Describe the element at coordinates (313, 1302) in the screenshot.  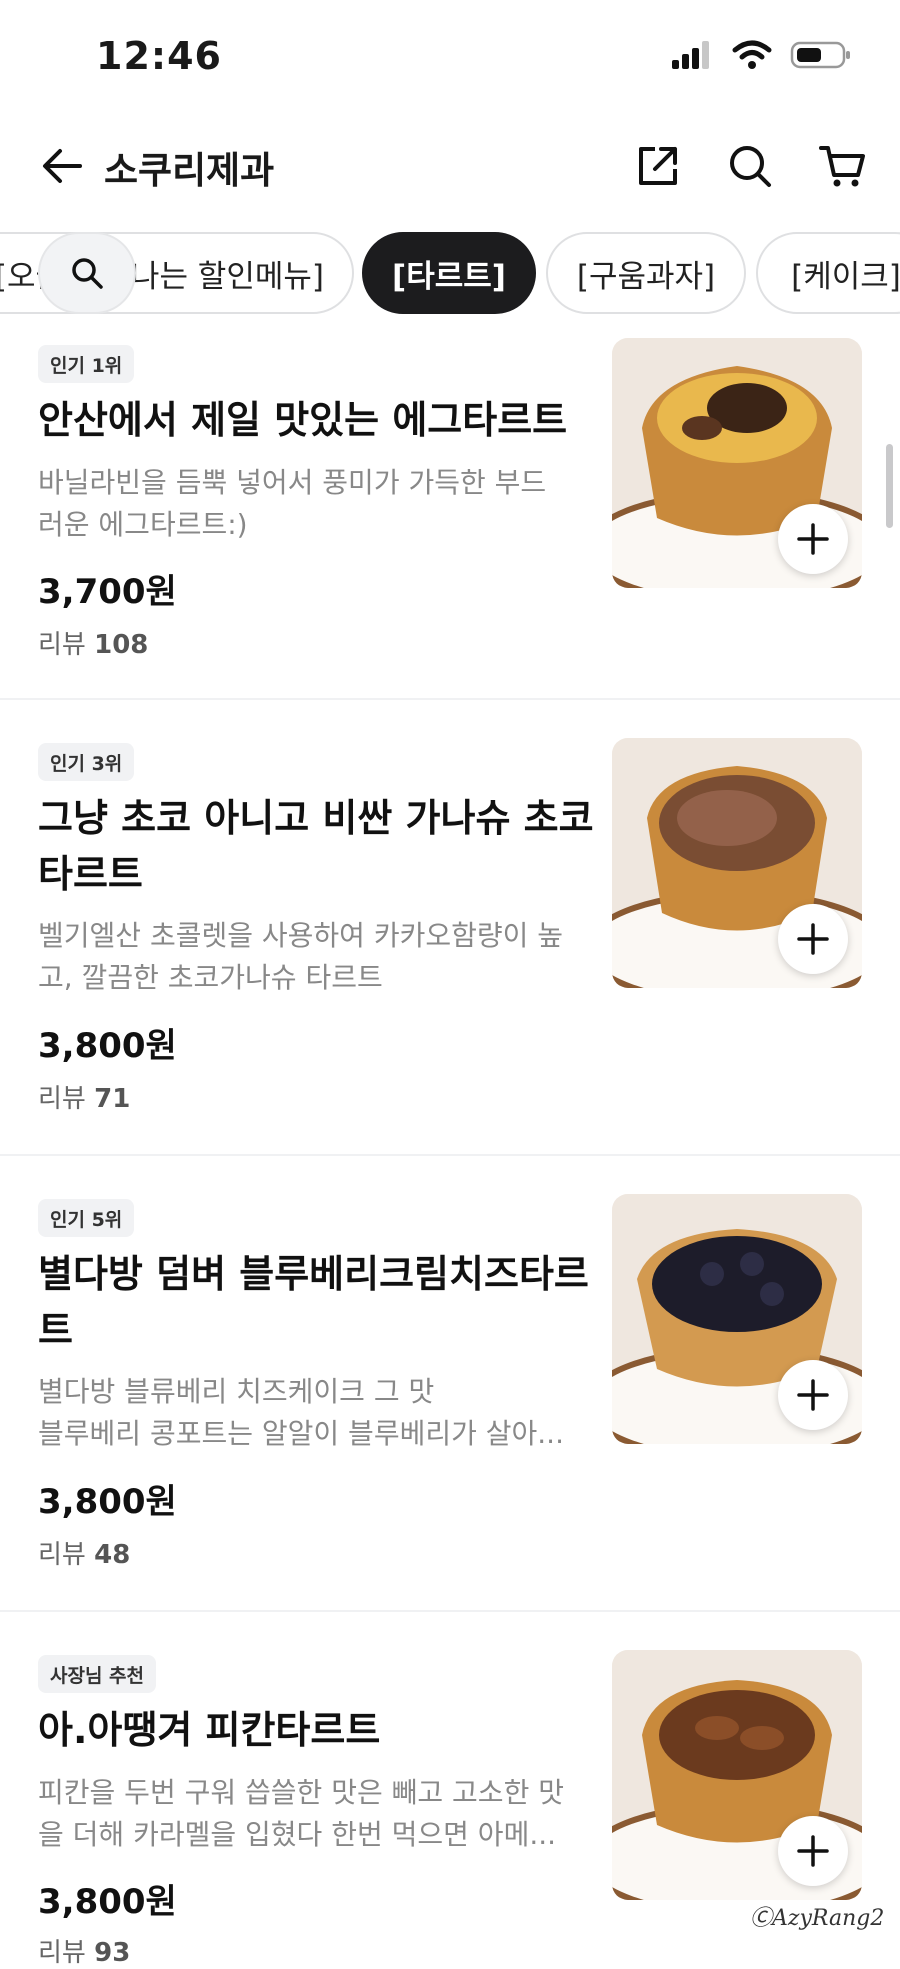
I see `menu-item-name: 별다방 덤벼 블루베리크림치즈타르트` at that location.